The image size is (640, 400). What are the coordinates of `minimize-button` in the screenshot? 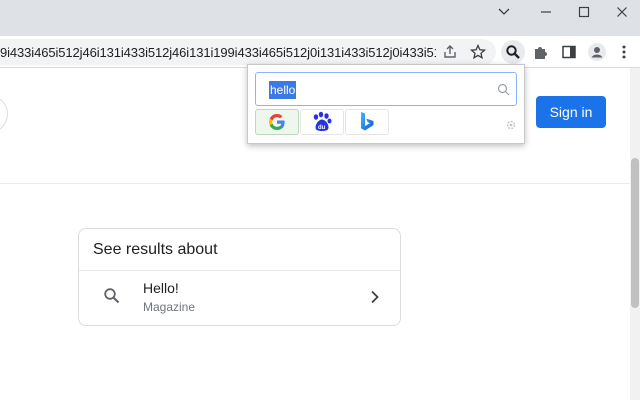 It's located at (546, 12).